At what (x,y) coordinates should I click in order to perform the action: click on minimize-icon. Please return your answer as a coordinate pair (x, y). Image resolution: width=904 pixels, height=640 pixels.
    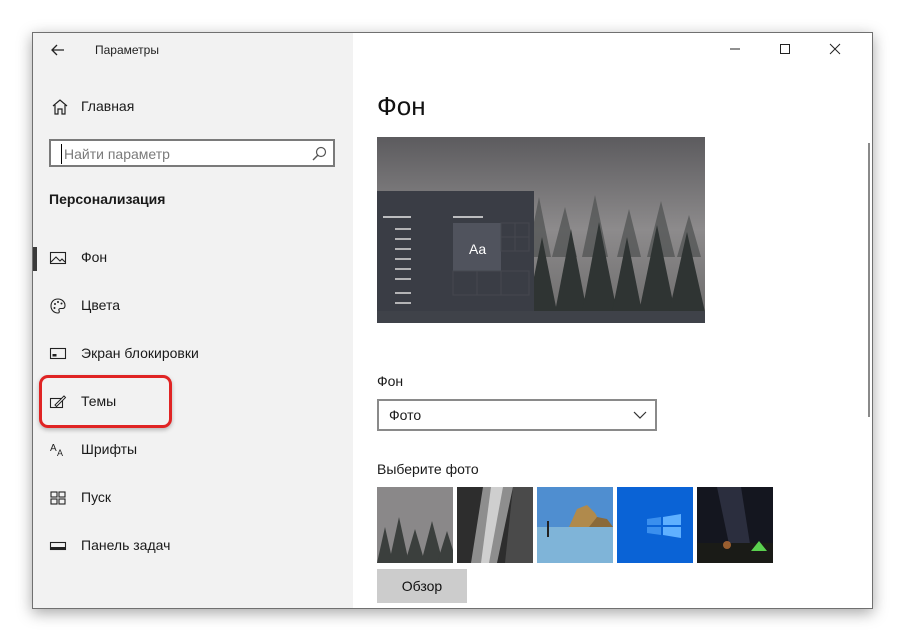
    Looking at the image, I should click on (735, 49).